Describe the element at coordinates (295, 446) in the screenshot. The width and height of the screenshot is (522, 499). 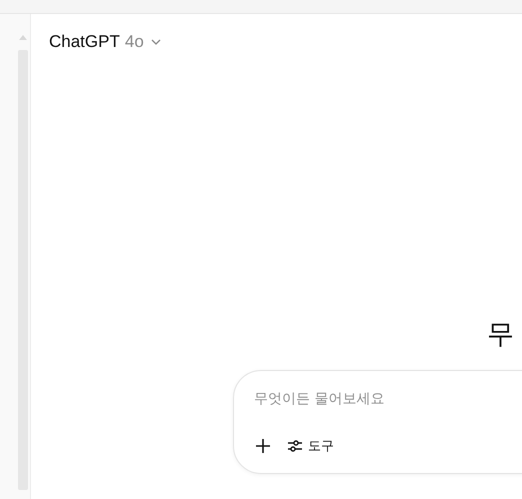
I see `sliders-icon` at that location.